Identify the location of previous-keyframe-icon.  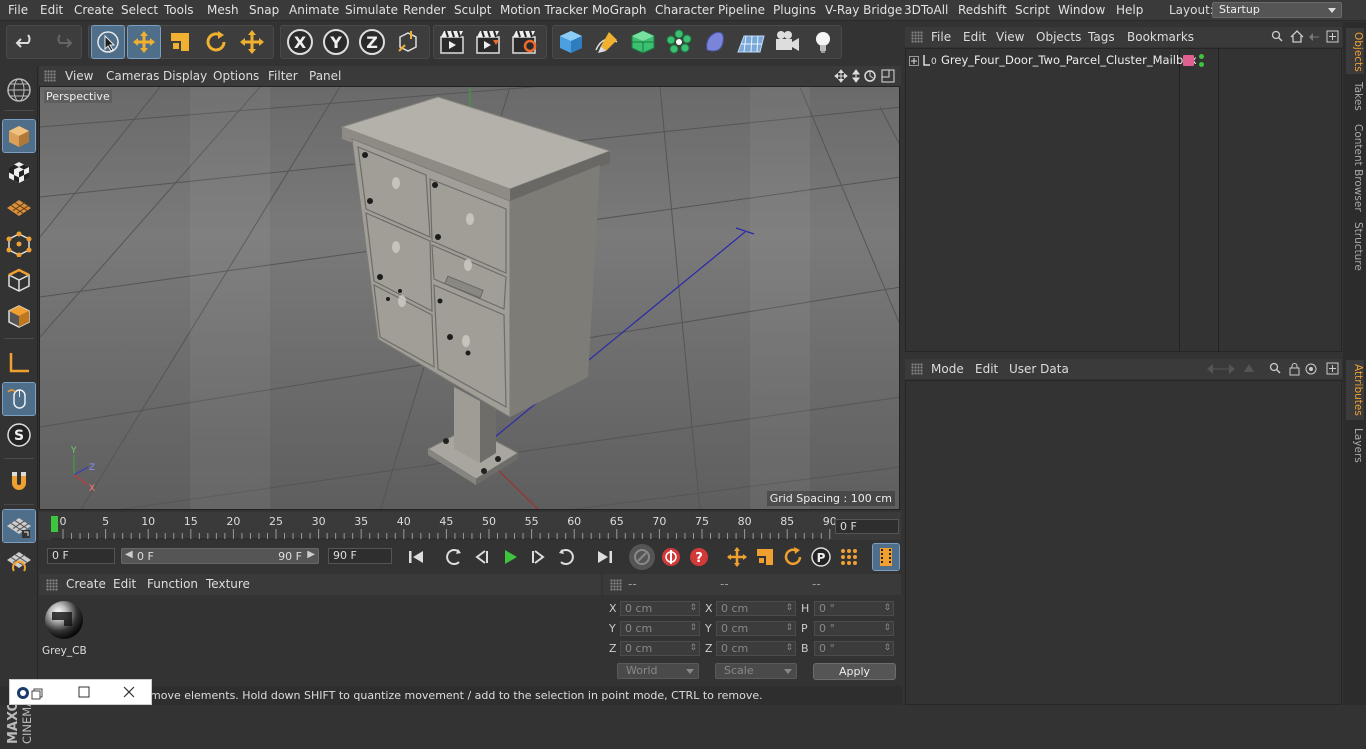
(454, 557).